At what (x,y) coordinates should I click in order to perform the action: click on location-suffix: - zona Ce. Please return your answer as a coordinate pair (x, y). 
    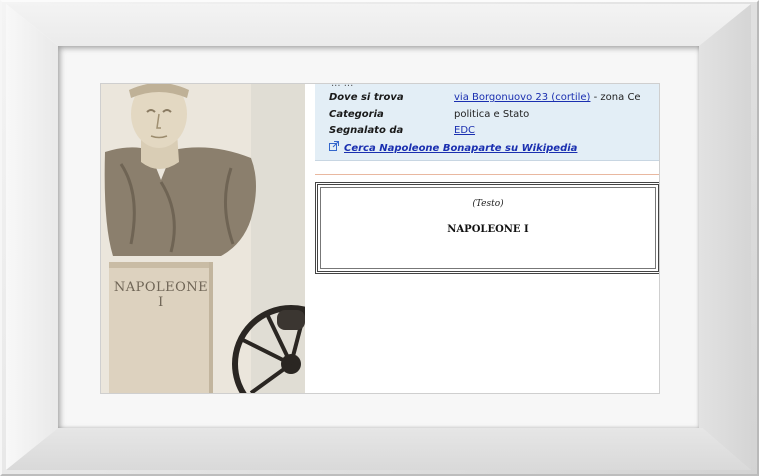
    Looking at the image, I should click on (615, 97).